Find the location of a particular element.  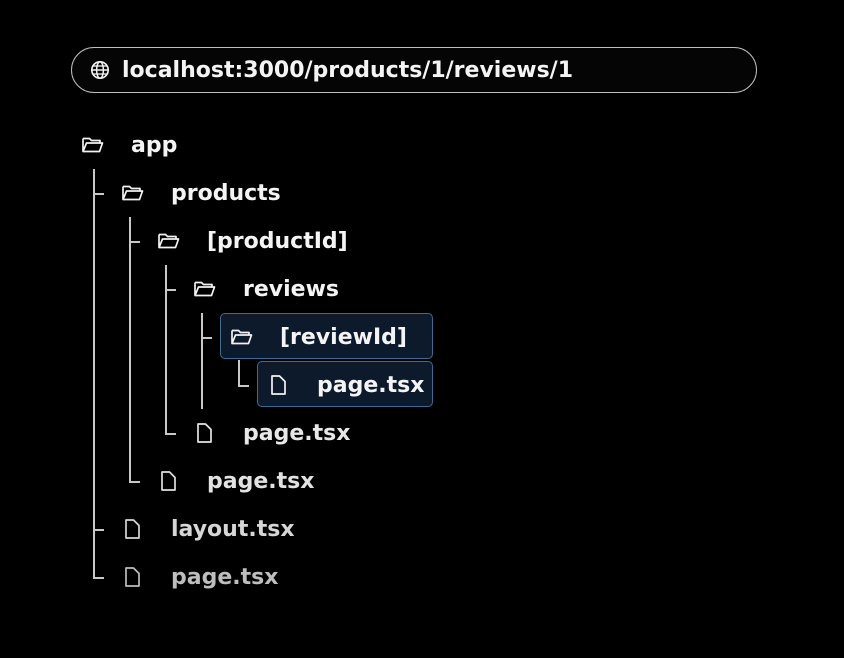

tree-node-label: [productId] is located at coordinates (277, 241).